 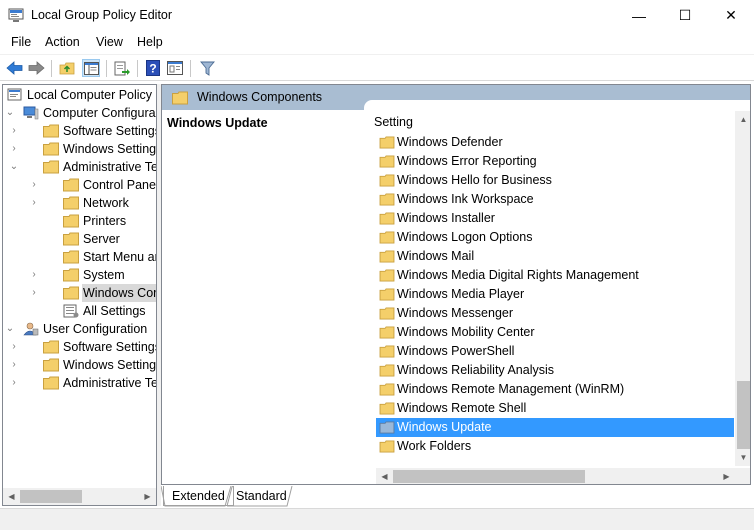 I want to click on tab-outline, so click(x=227, y=496).